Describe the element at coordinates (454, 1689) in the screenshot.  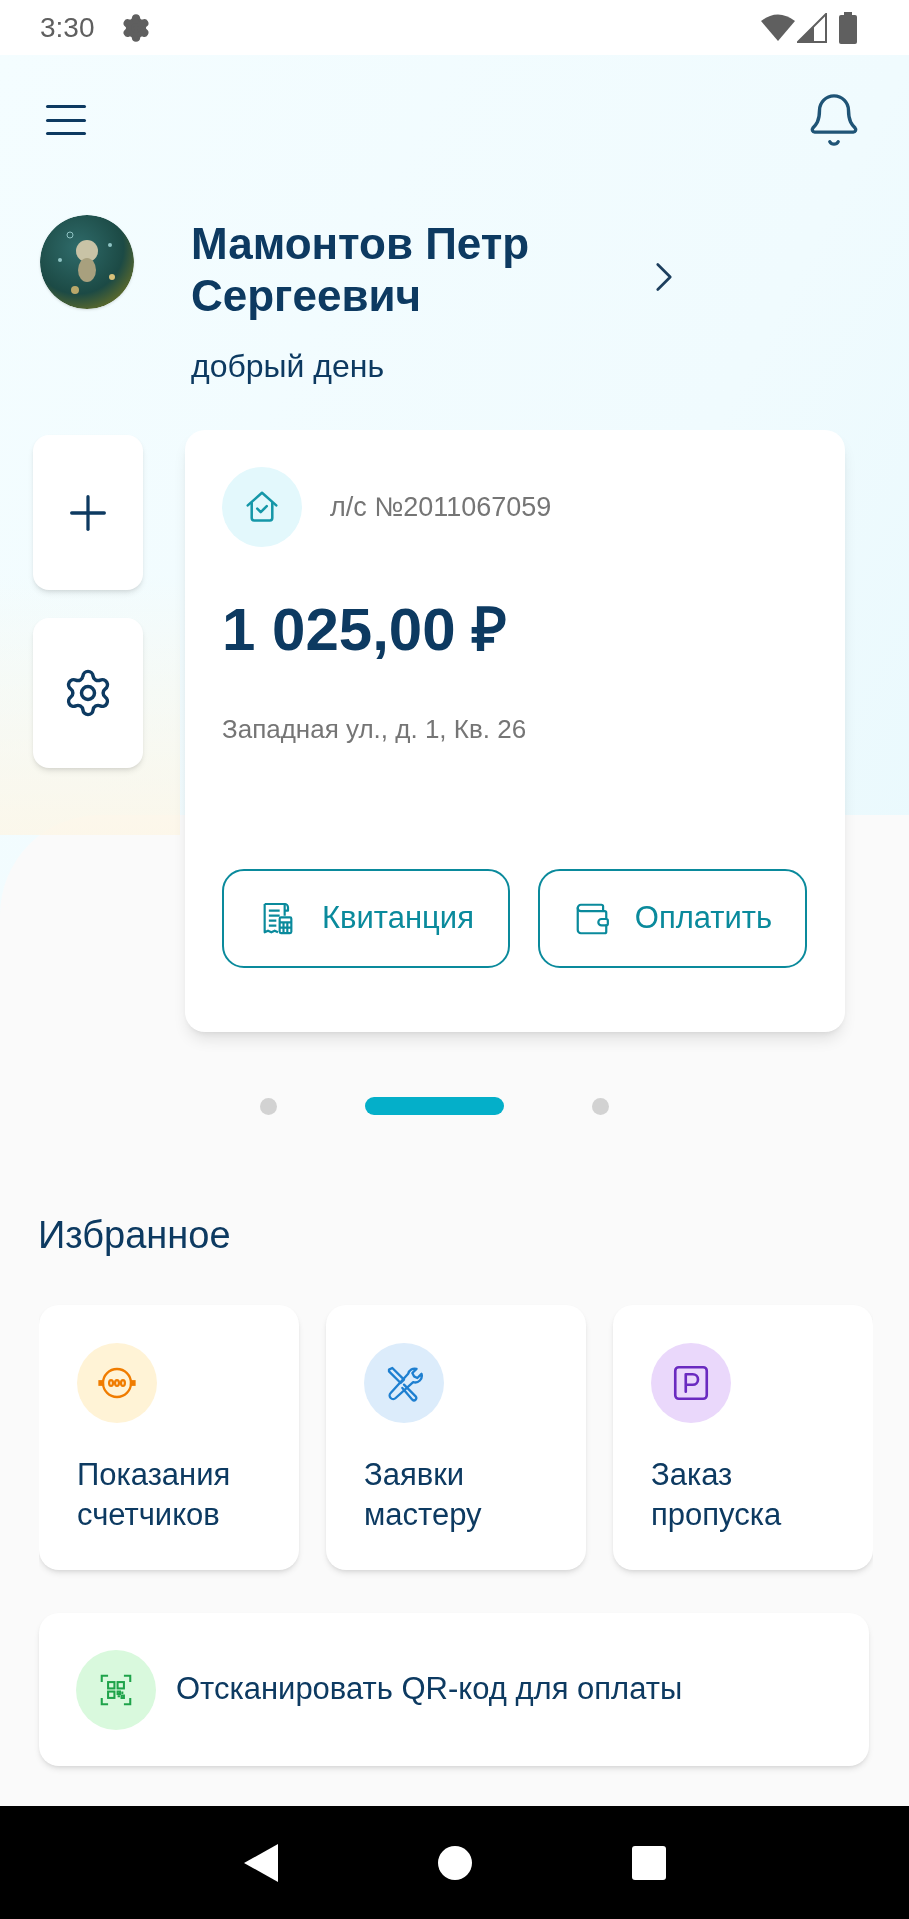
I see `qr-scan-button: Отсканировать QR-код для оплаты` at that location.